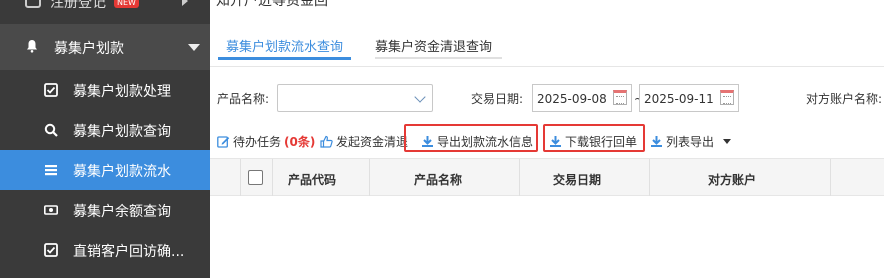 The width and height of the screenshot is (884, 278). What do you see at coordinates (420, 97) in the screenshot?
I see `chevron-down-icon` at bounding box center [420, 97].